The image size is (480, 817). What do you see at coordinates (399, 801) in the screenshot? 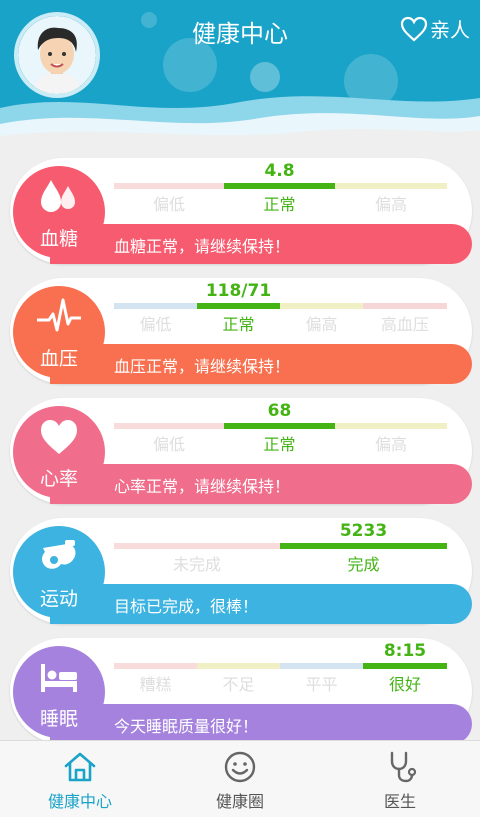
I see `tab-label: 医生` at bounding box center [399, 801].